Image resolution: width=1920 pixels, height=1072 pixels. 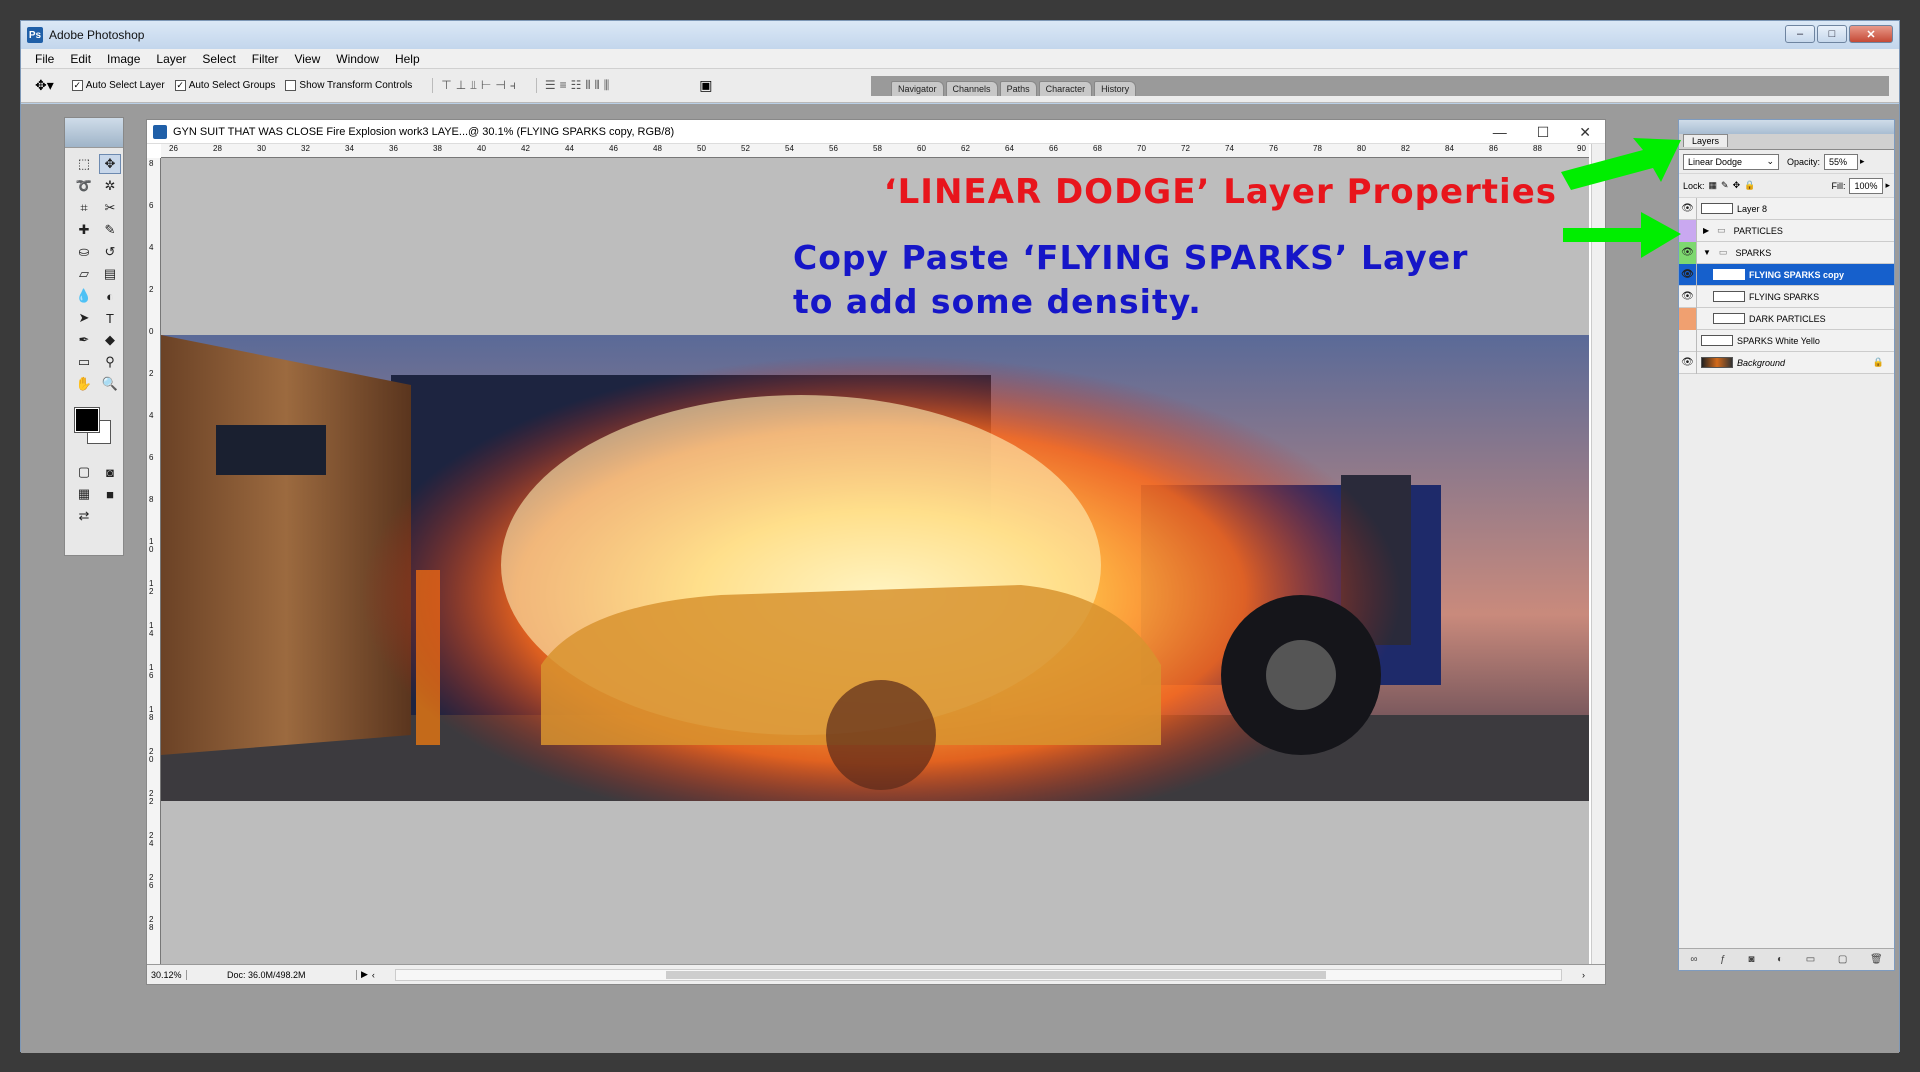 I want to click on minimize-button: –, so click(x=1800, y=34).